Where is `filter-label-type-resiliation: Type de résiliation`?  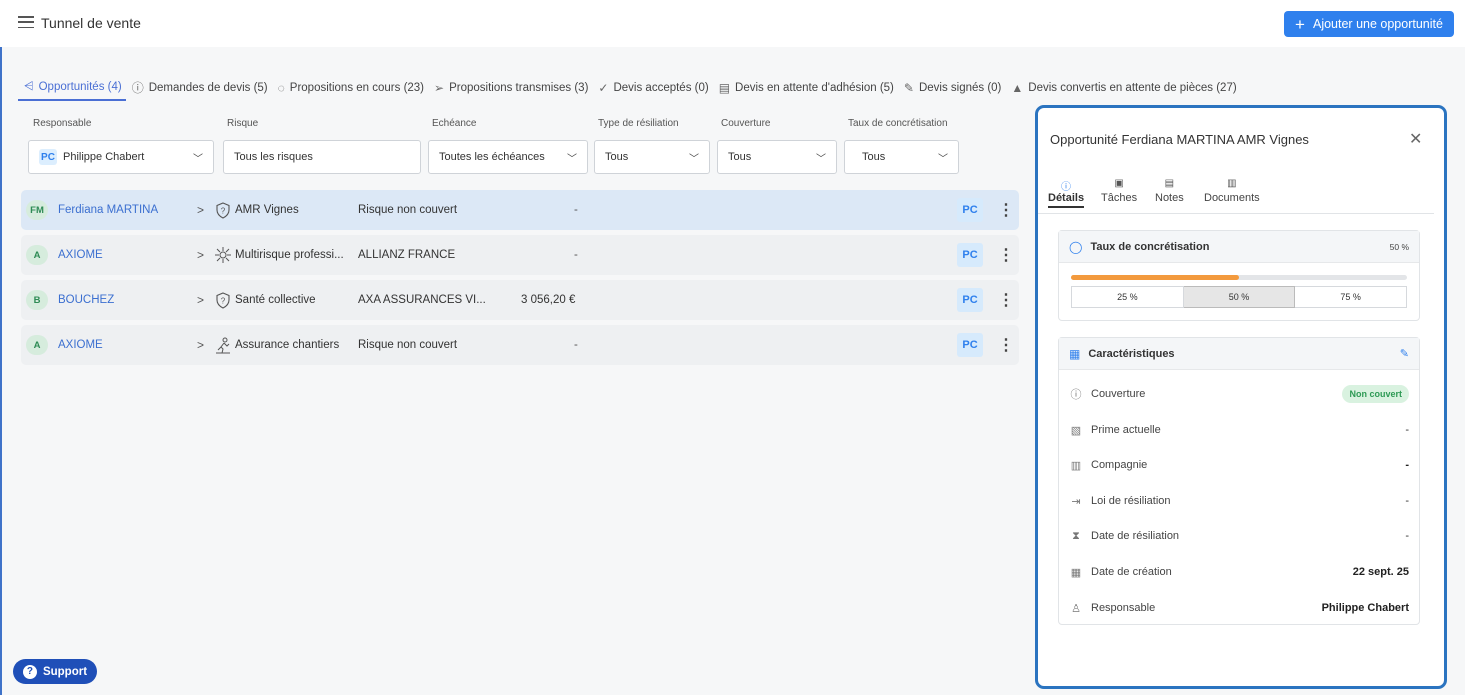 filter-label-type-resiliation: Type de résiliation is located at coordinates (638, 123).